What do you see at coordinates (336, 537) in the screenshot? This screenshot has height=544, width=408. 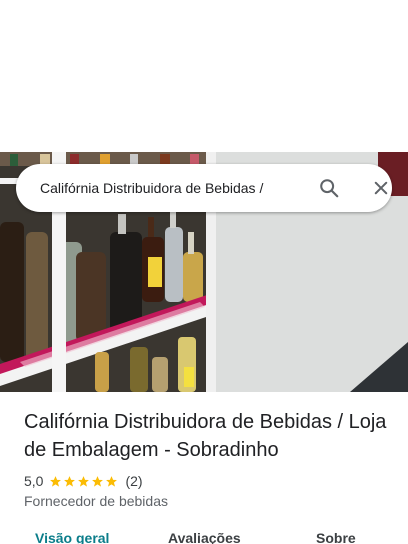 I see `tab-about: Sobre` at bounding box center [336, 537].